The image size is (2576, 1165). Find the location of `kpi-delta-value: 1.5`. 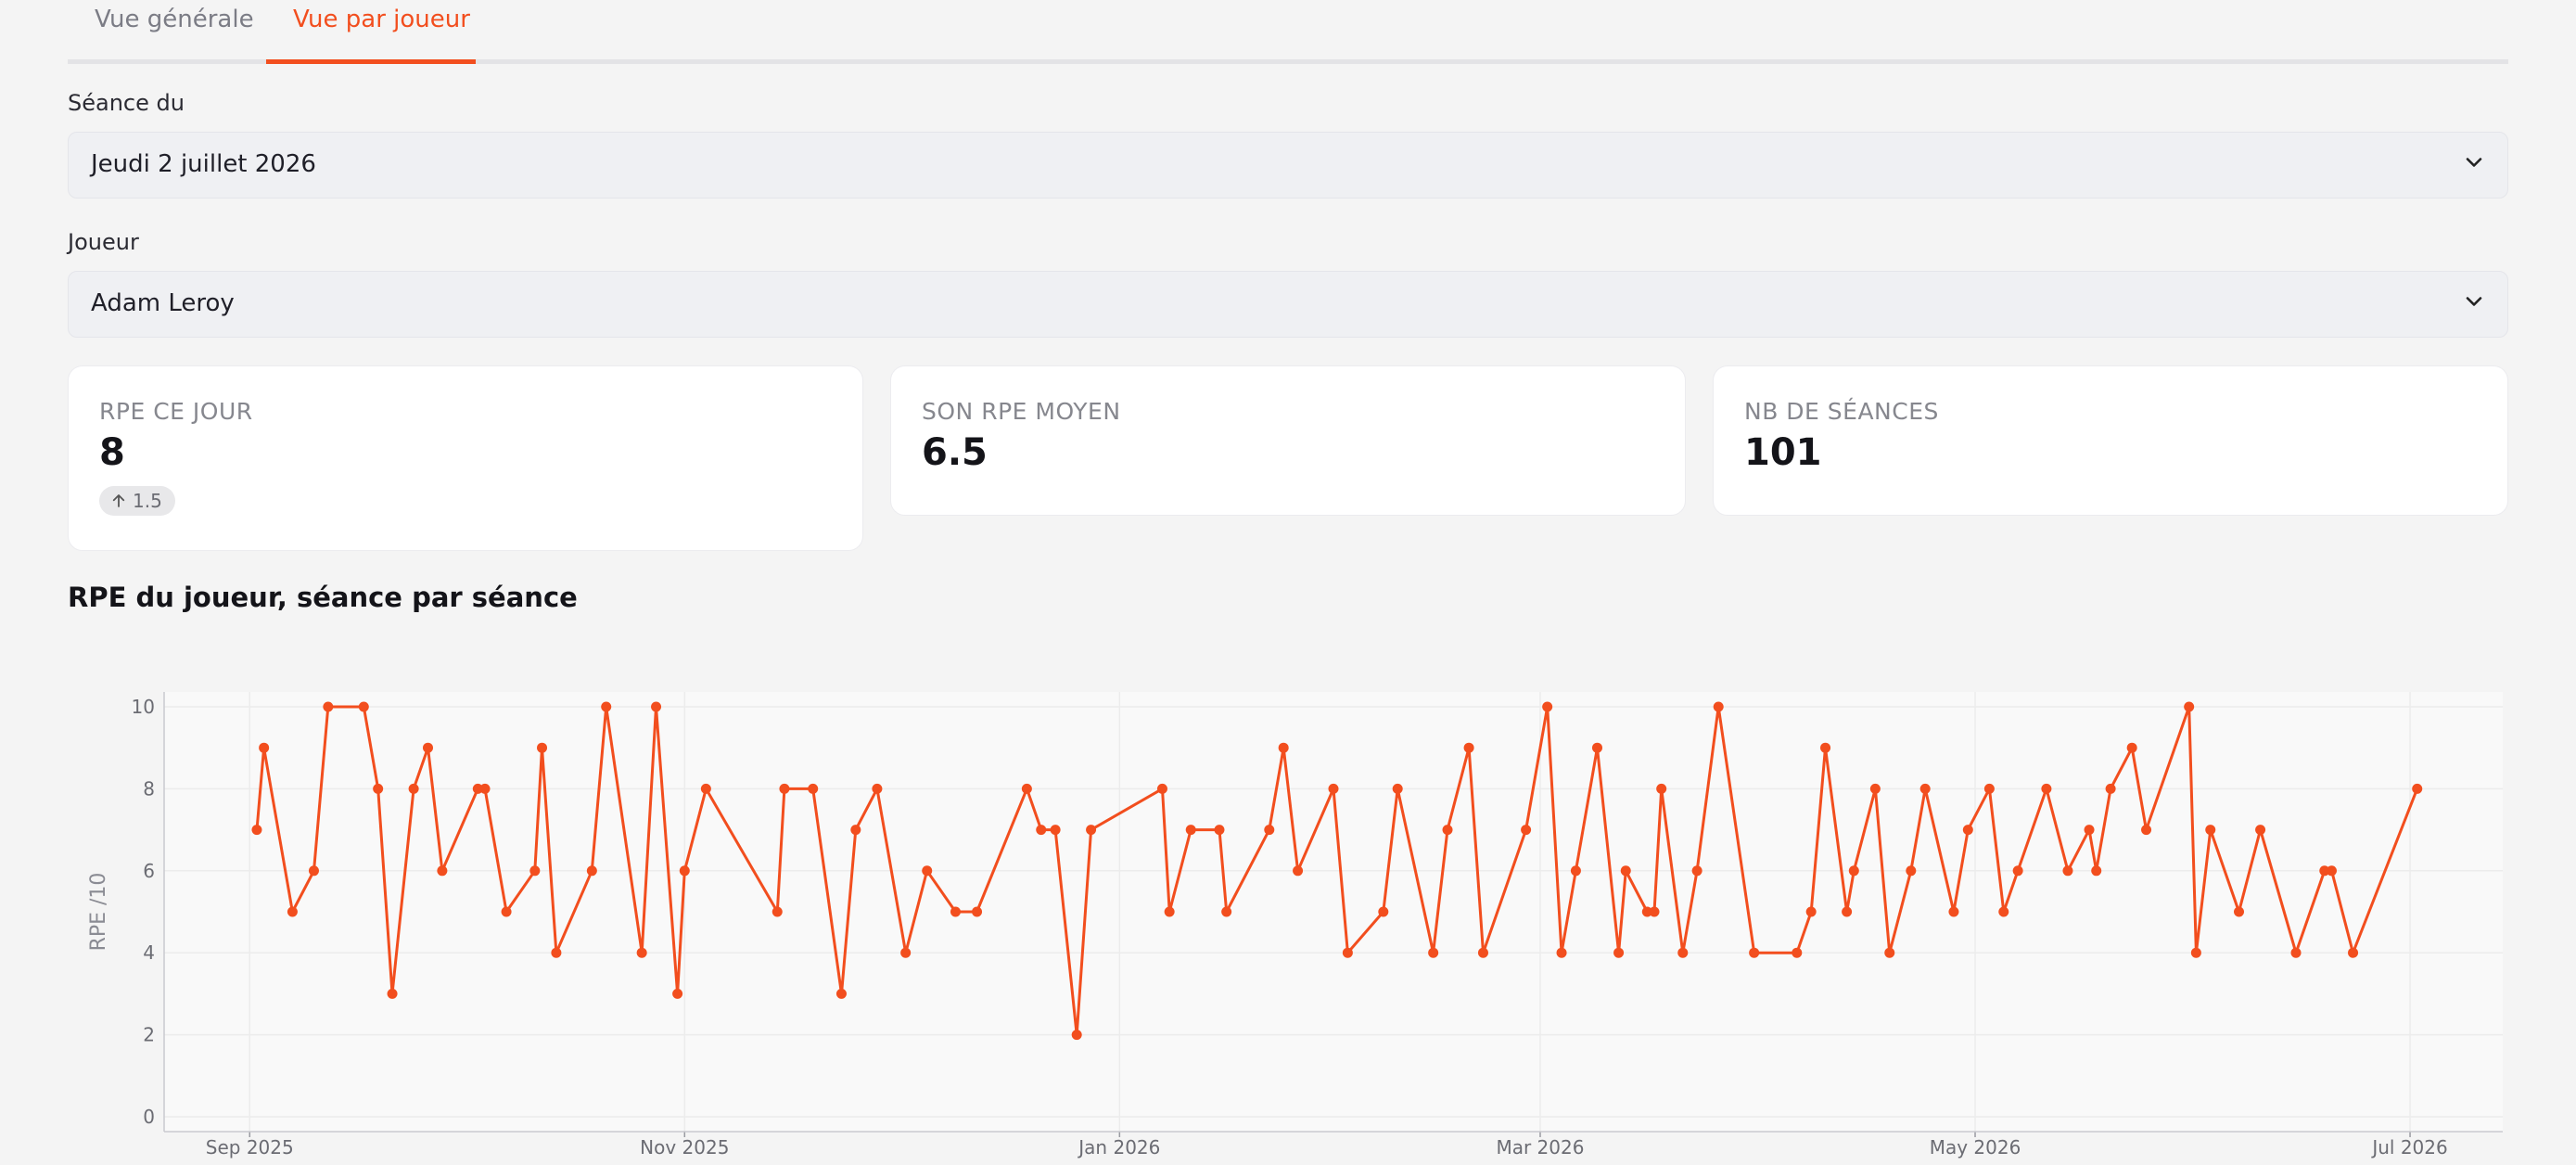

kpi-delta-value: 1.5 is located at coordinates (147, 501).